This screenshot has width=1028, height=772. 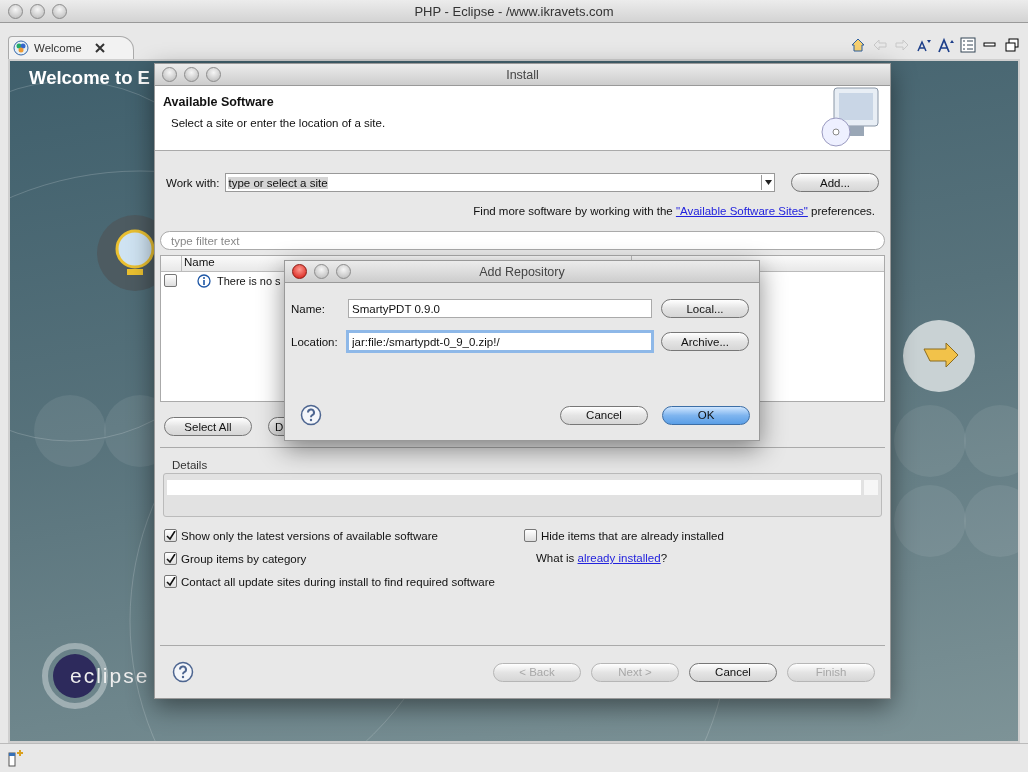 I want to click on installed-link: already installed, so click(x=619, y=558).